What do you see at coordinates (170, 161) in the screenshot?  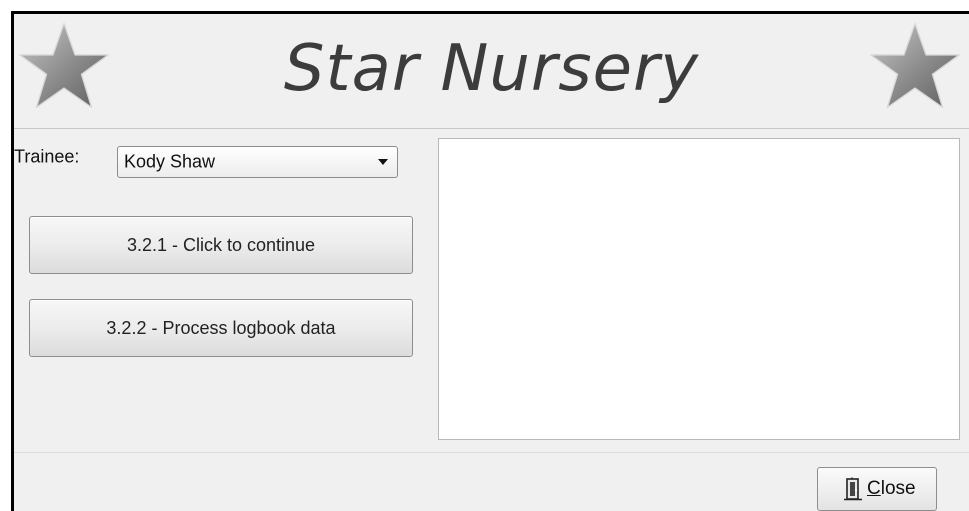 I see `trainee-selected-value: Kody Shaw` at bounding box center [170, 161].